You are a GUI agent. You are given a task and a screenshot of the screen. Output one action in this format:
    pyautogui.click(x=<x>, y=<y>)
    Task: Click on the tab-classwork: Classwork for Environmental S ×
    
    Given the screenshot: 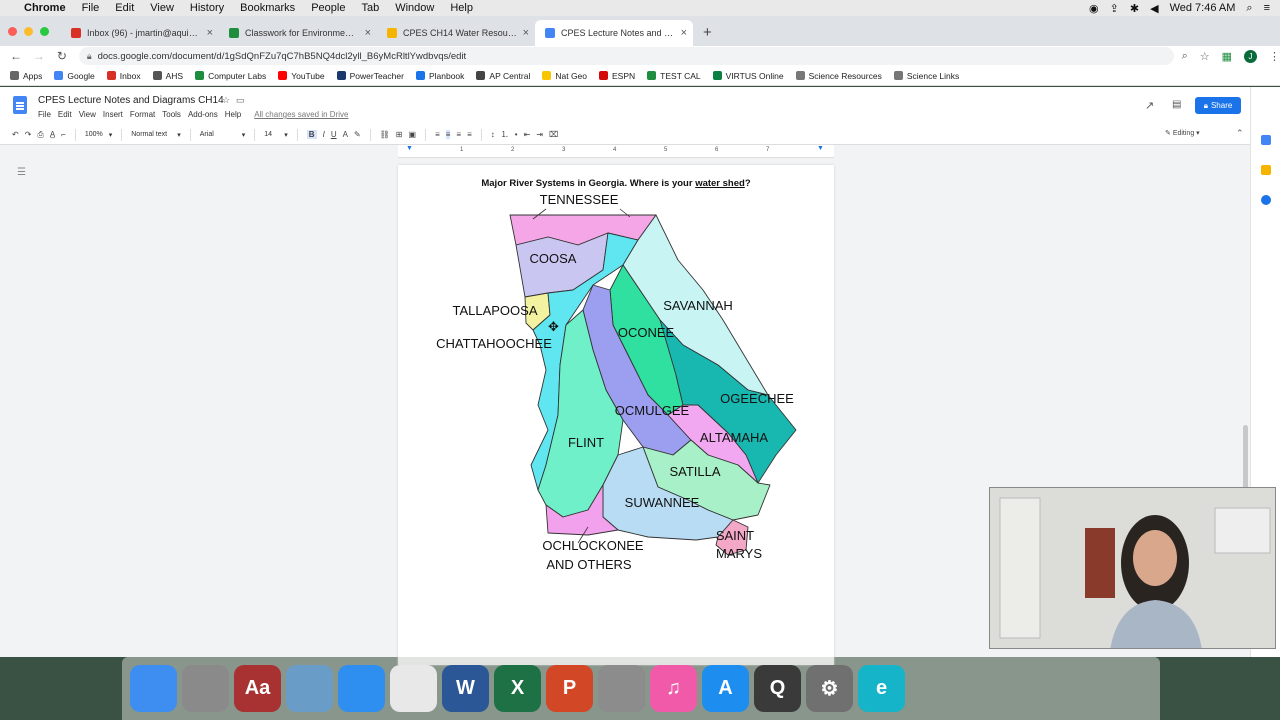 What is the action you would take?
    pyautogui.click(x=298, y=33)
    